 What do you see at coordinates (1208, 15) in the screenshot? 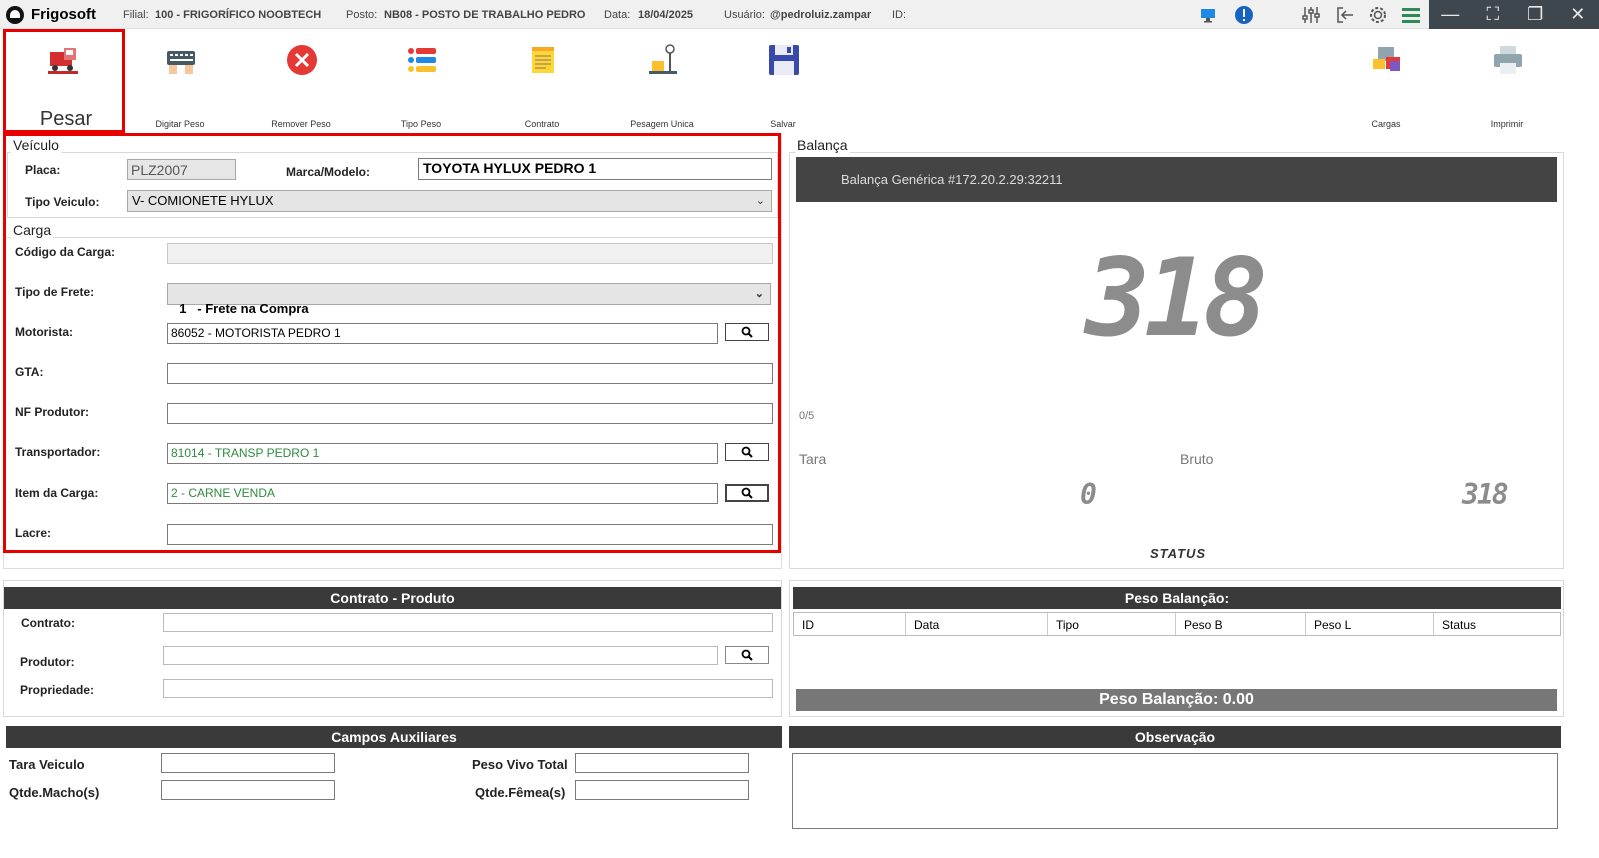
I see `monitor-icon` at bounding box center [1208, 15].